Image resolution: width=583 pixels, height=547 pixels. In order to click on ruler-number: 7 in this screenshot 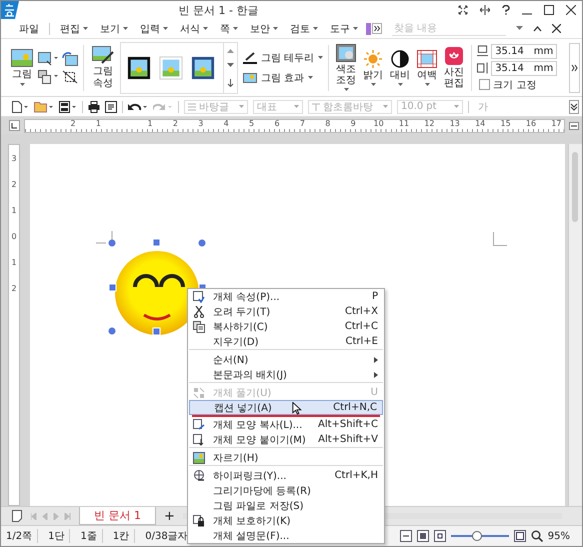, I will do `click(302, 123)`.